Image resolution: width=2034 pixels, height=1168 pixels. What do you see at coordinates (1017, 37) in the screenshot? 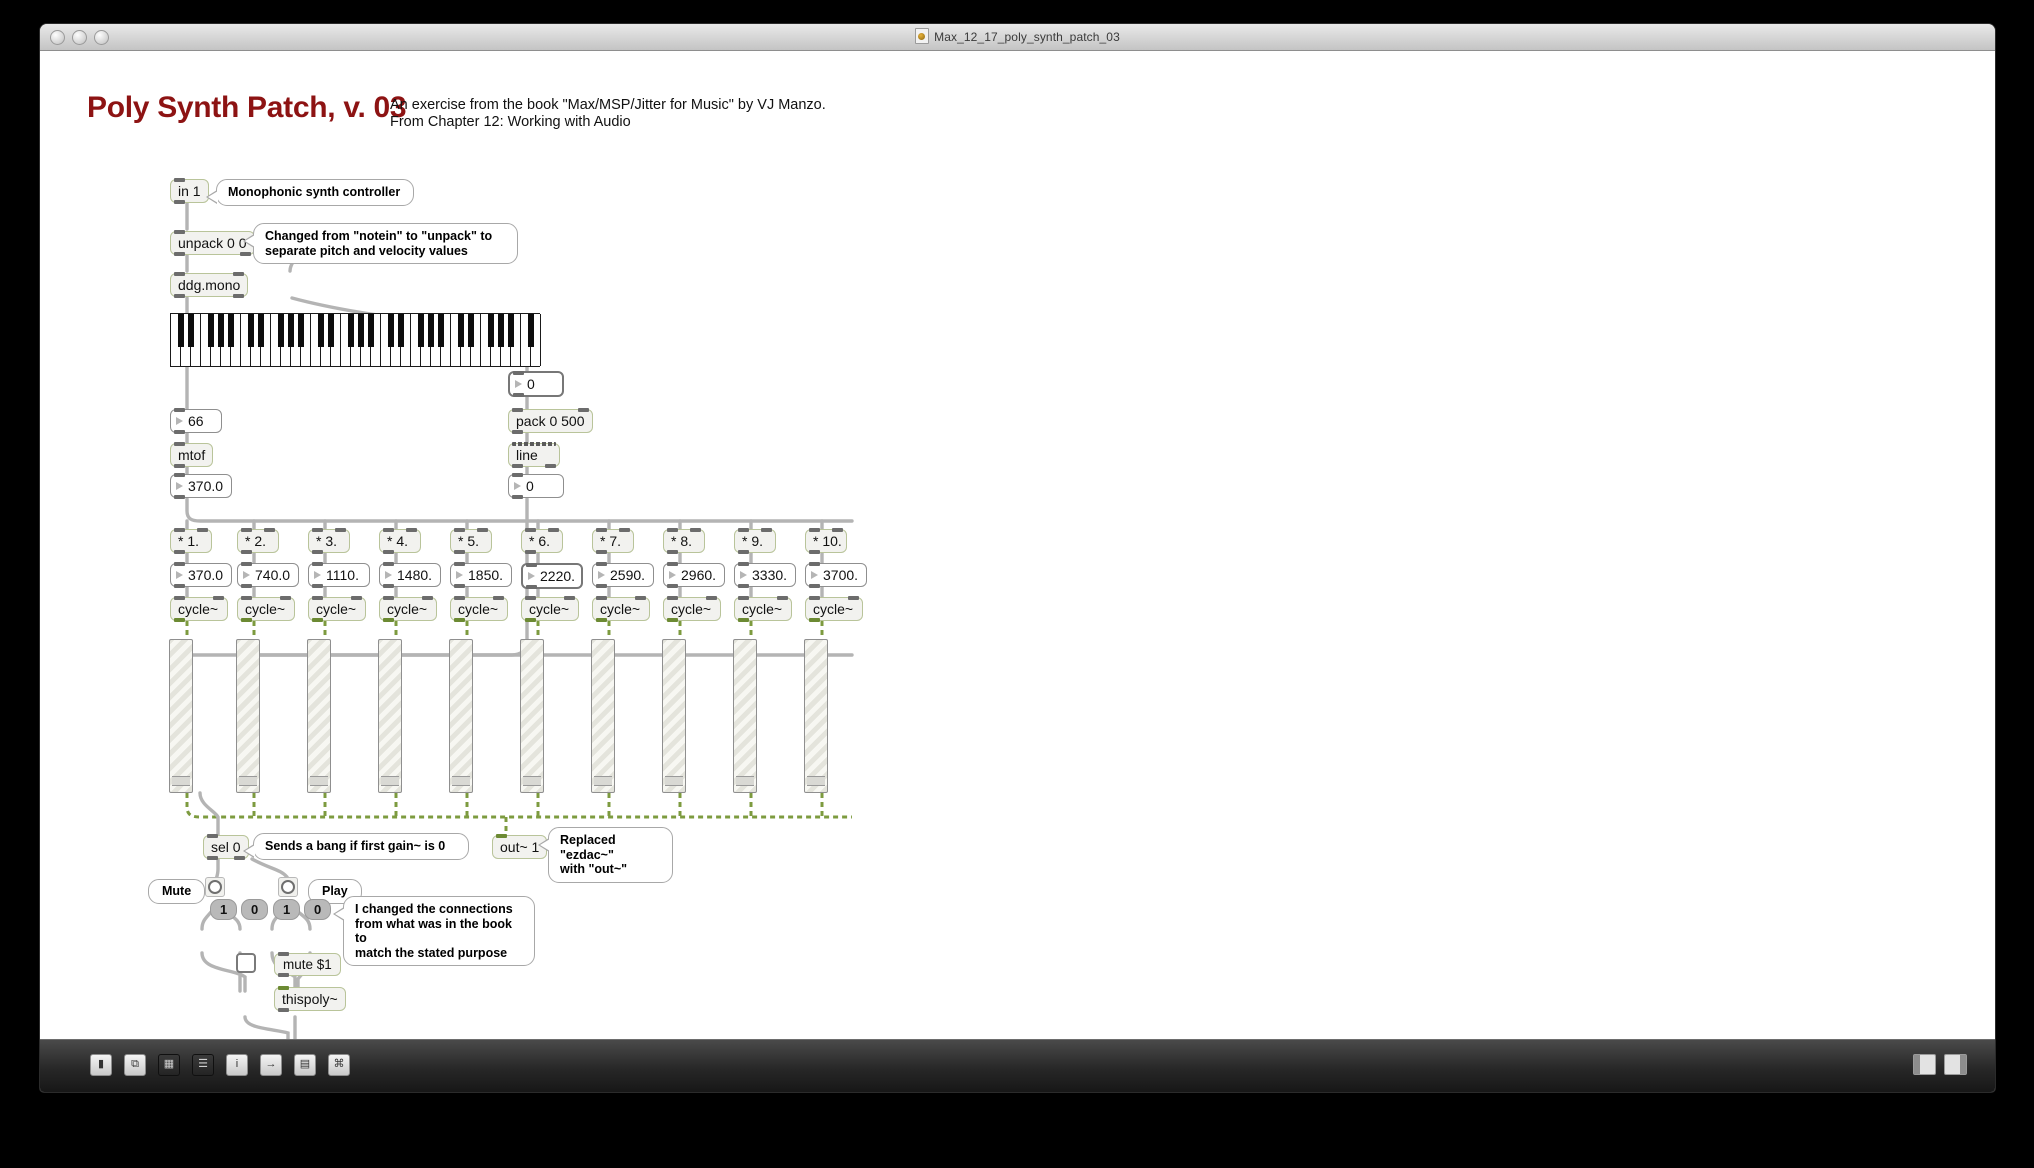
I see `window-titlebar: Max_12_17_poly_synth_patch_03` at bounding box center [1017, 37].